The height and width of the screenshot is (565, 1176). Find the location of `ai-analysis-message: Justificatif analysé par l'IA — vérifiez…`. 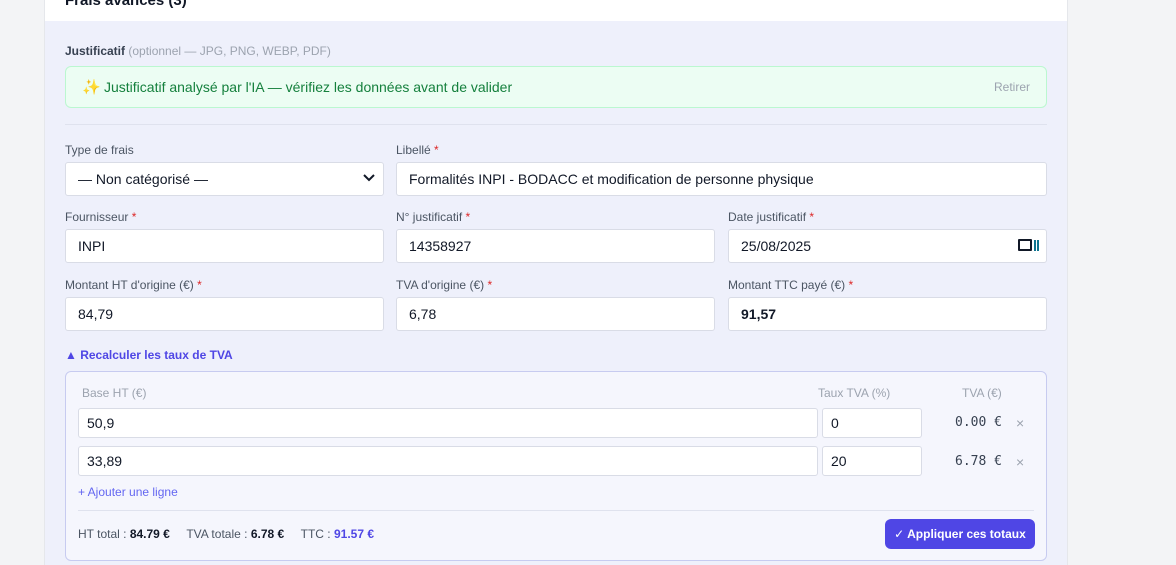

ai-analysis-message: Justificatif analysé par l'IA — vérifiez… is located at coordinates (308, 87).